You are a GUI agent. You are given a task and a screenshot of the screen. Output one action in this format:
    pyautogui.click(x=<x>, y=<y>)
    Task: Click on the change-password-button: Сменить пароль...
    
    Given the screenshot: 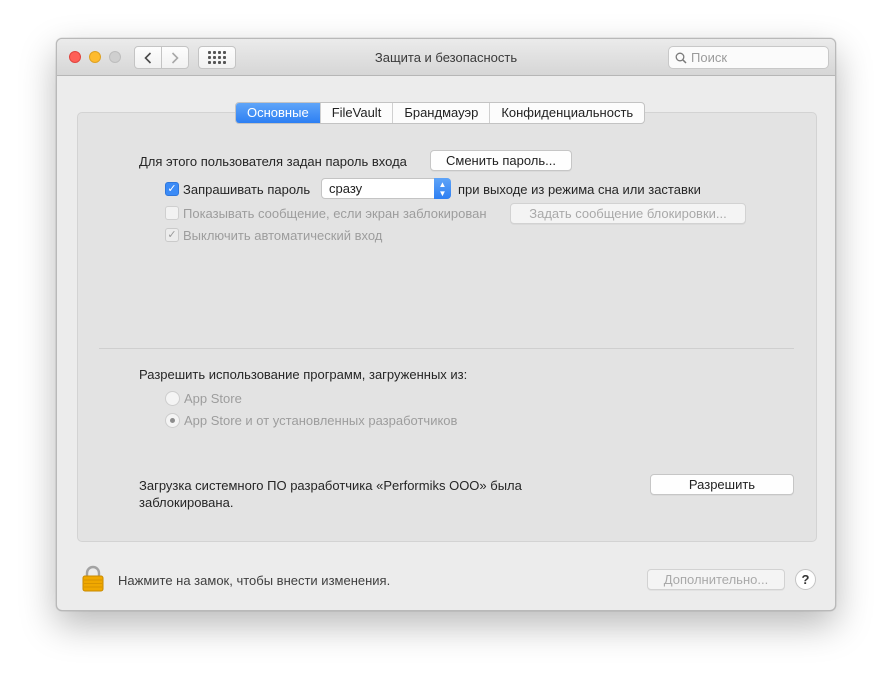 What is the action you would take?
    pyautogui.click(x=501, y=160)
    